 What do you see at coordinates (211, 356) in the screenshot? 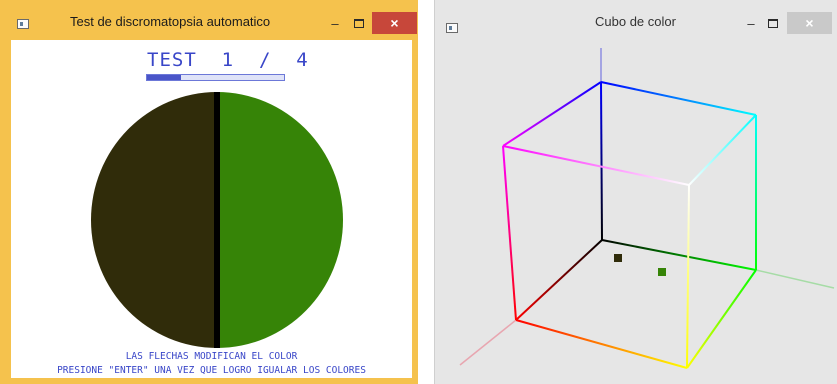
I see `instruction-line-1: LAS FLECHAS MODIFICAN EL COLOR` at bounding box center [211, 356].